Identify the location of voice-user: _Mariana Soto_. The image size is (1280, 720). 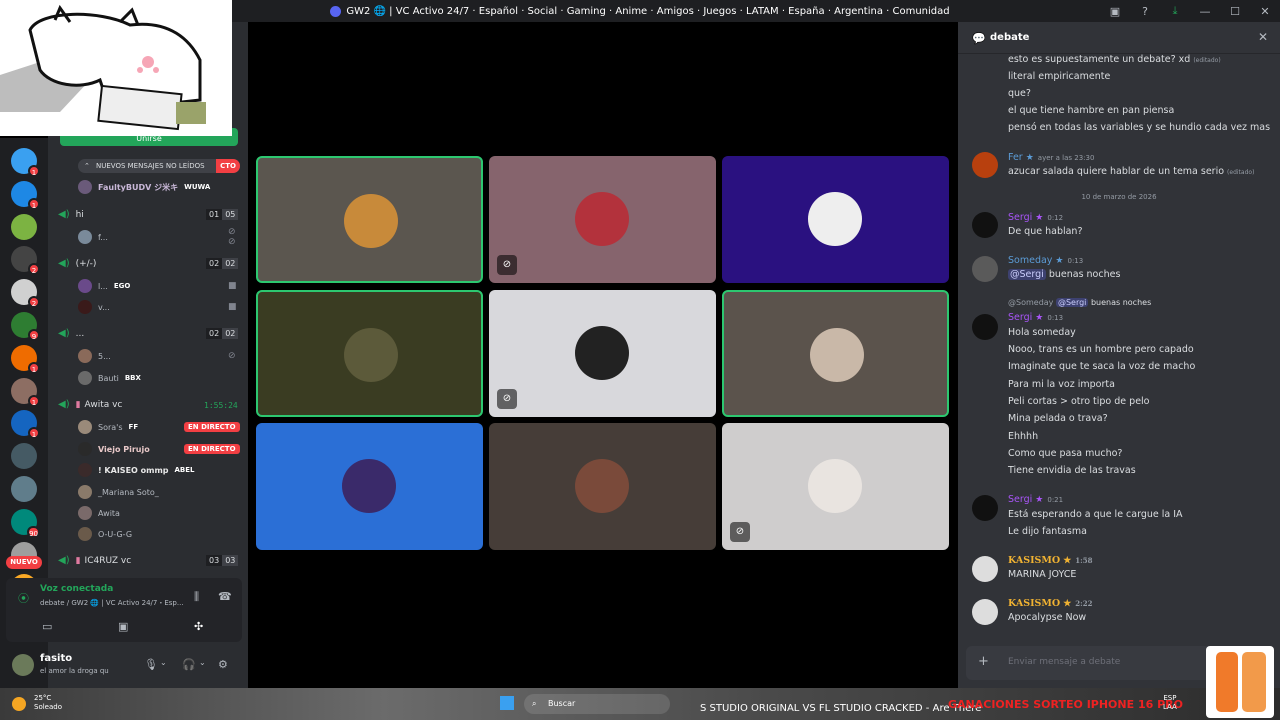
(118, 492).